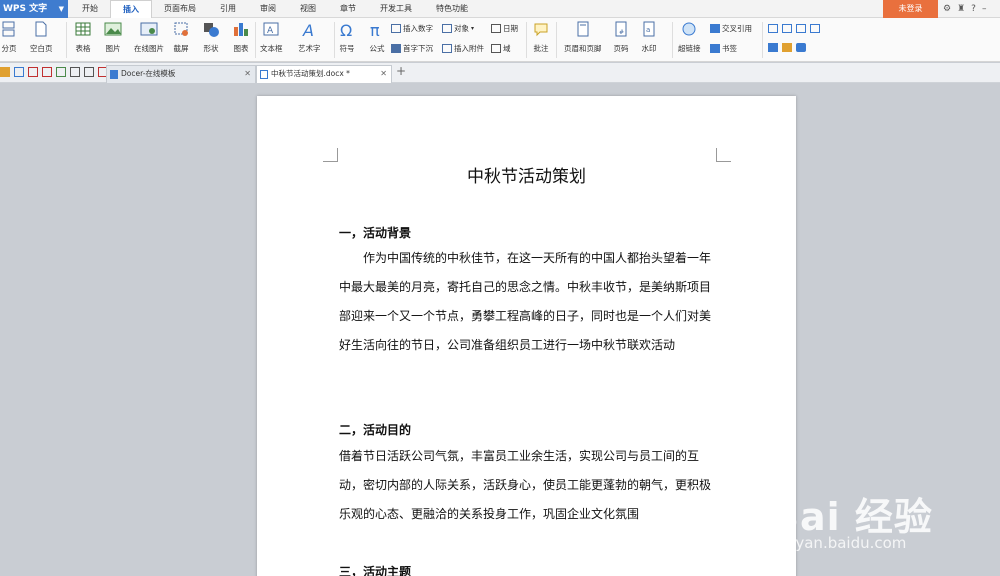 The image size is (1000, 576). I want to click on formula-button: π 公式, so click(377, 36).